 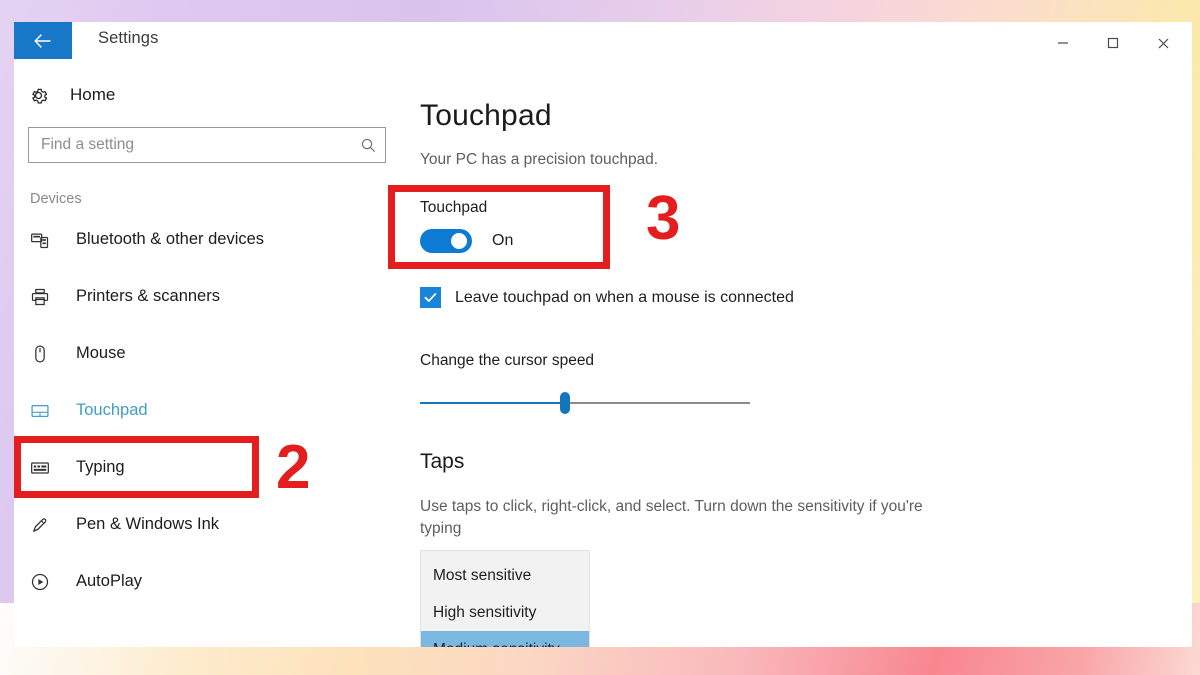 I want to click on sidebar-item-label: Bluetooth & other devices, so click(x=170, y=239).